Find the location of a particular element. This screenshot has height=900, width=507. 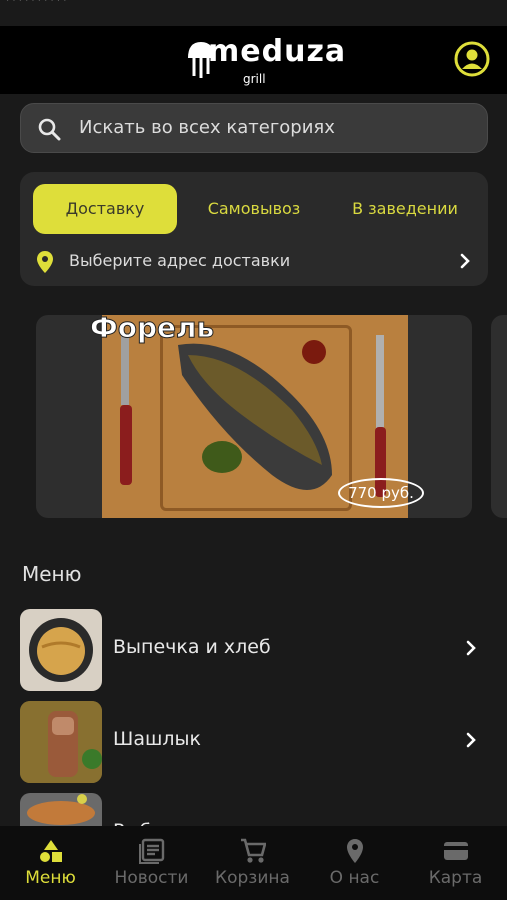

app-header: meduza grill is located at coordinates (253, 60).